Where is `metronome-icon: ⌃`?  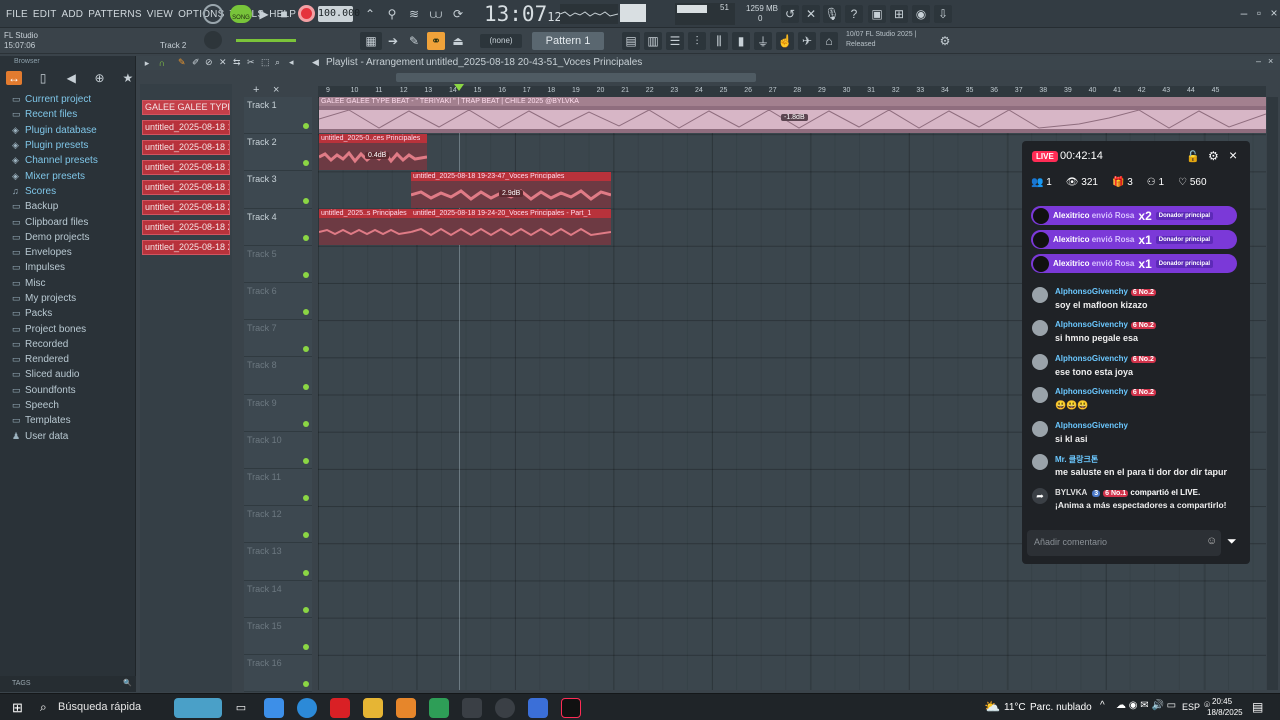
metronome-icon: ⌃ is located at coordinates (370, 14).